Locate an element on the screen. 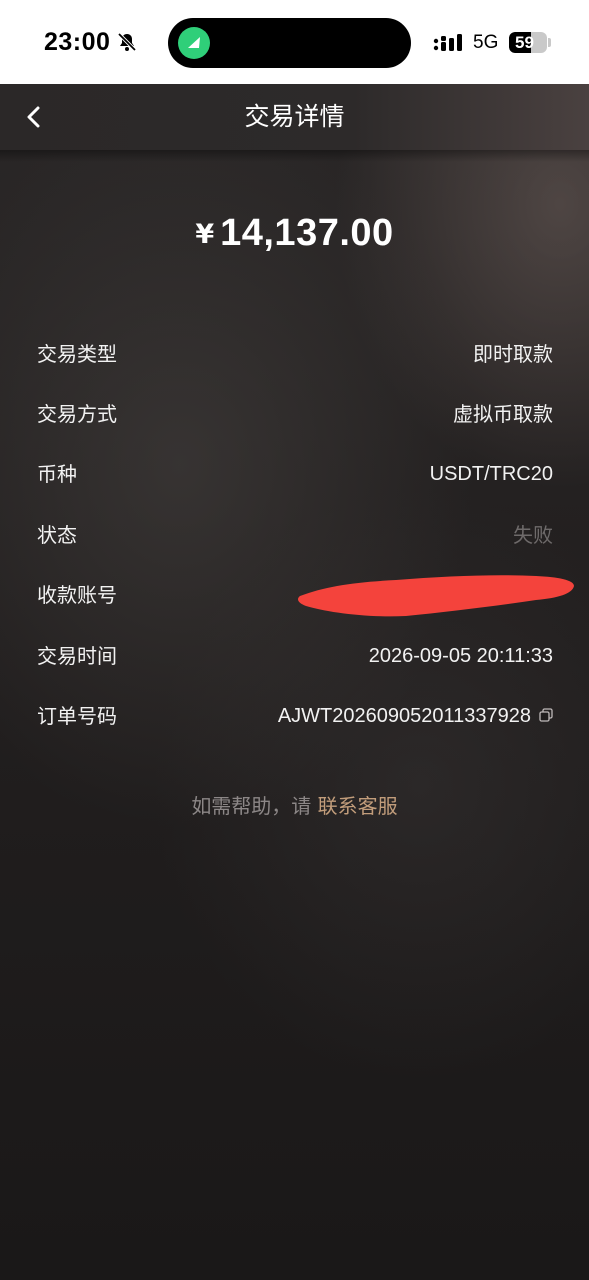 This screenshot has height=1280, width=589. battery-percentage: 59 is located at coordinates (524, 42).